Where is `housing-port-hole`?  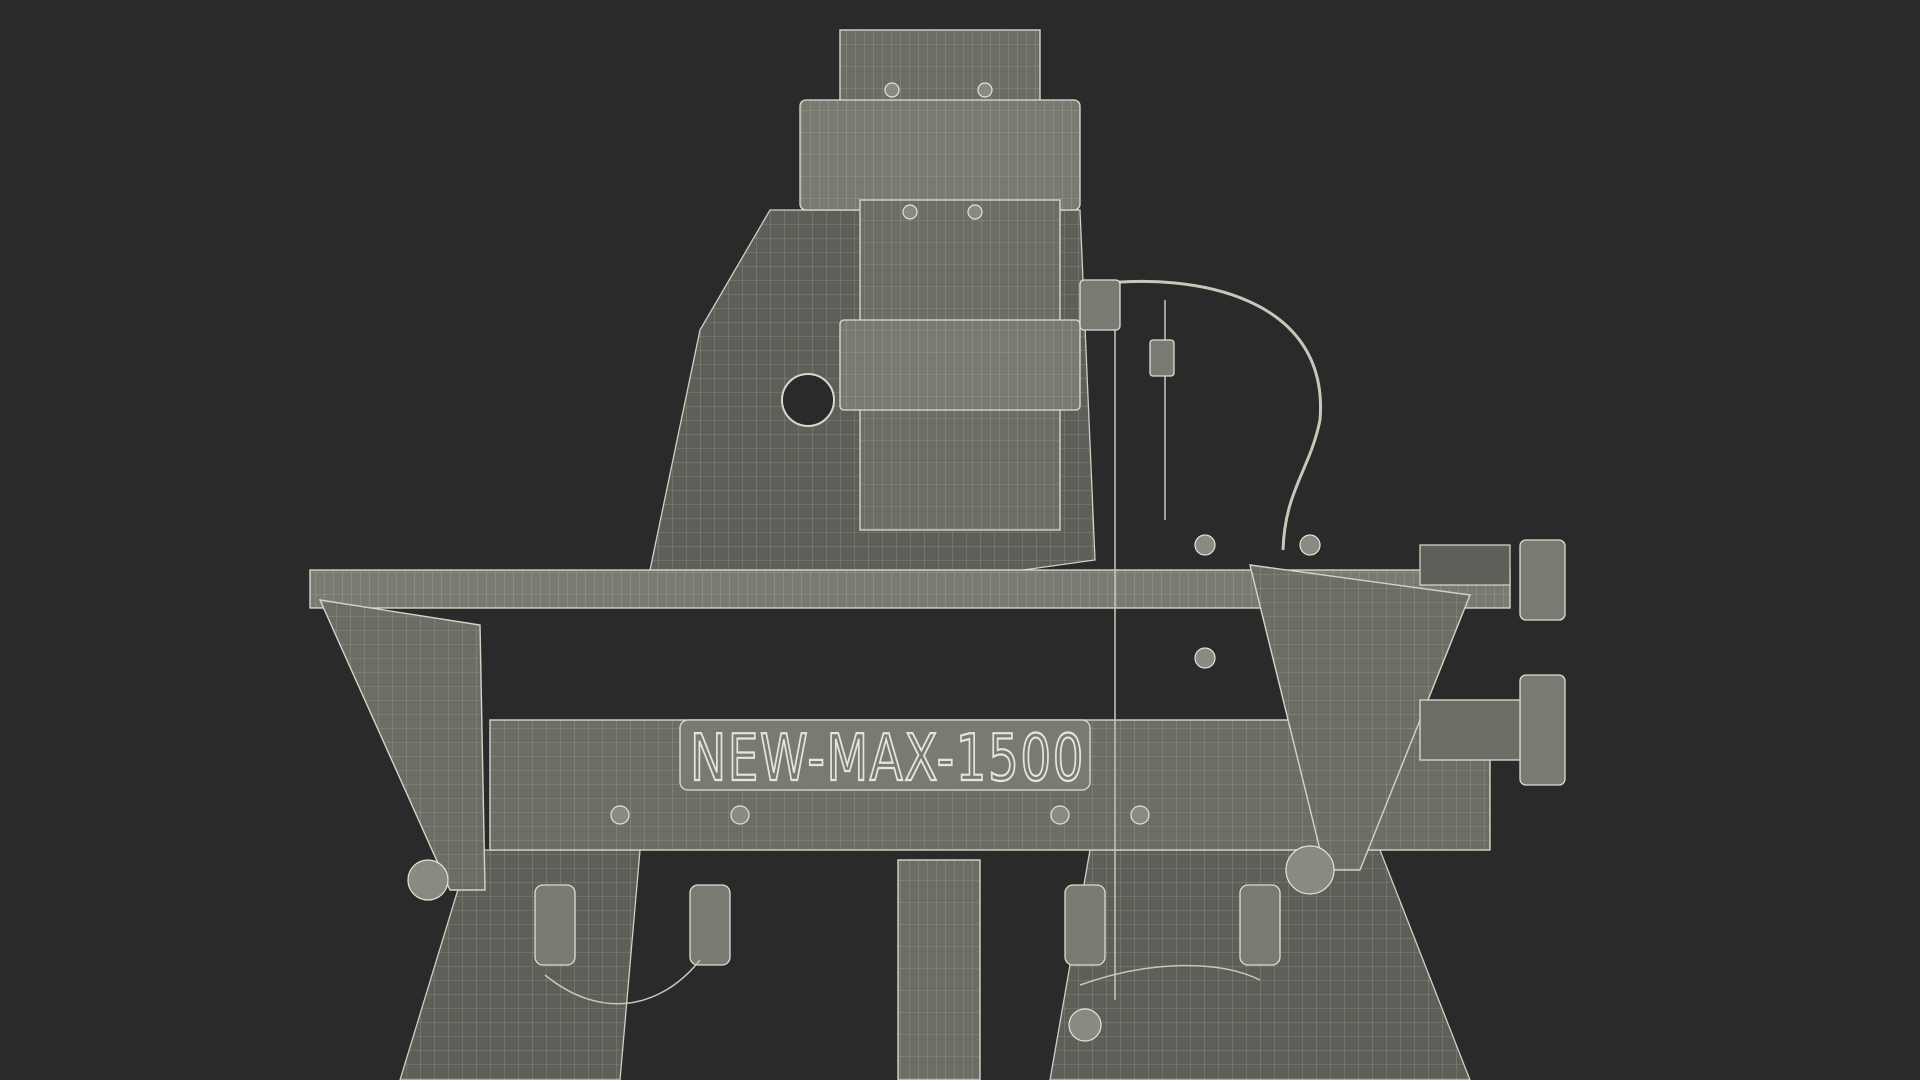 housing-port-hole is located at coordinates (808, 400).